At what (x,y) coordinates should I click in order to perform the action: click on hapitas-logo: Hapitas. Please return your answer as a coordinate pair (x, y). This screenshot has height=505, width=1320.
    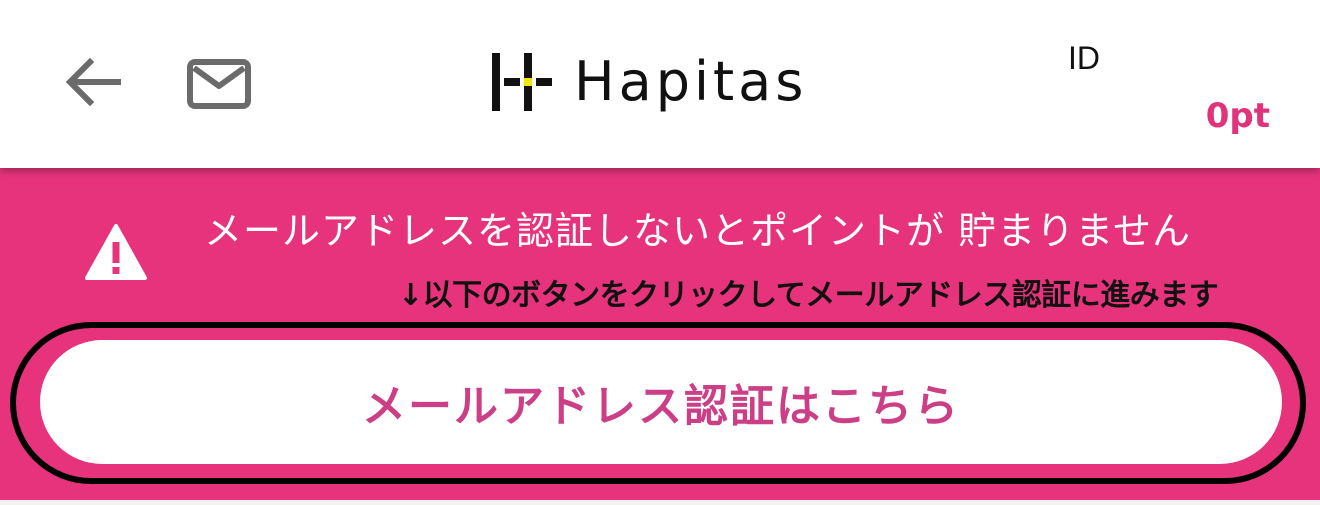
    Looking at the image, I should click on (647, 82).